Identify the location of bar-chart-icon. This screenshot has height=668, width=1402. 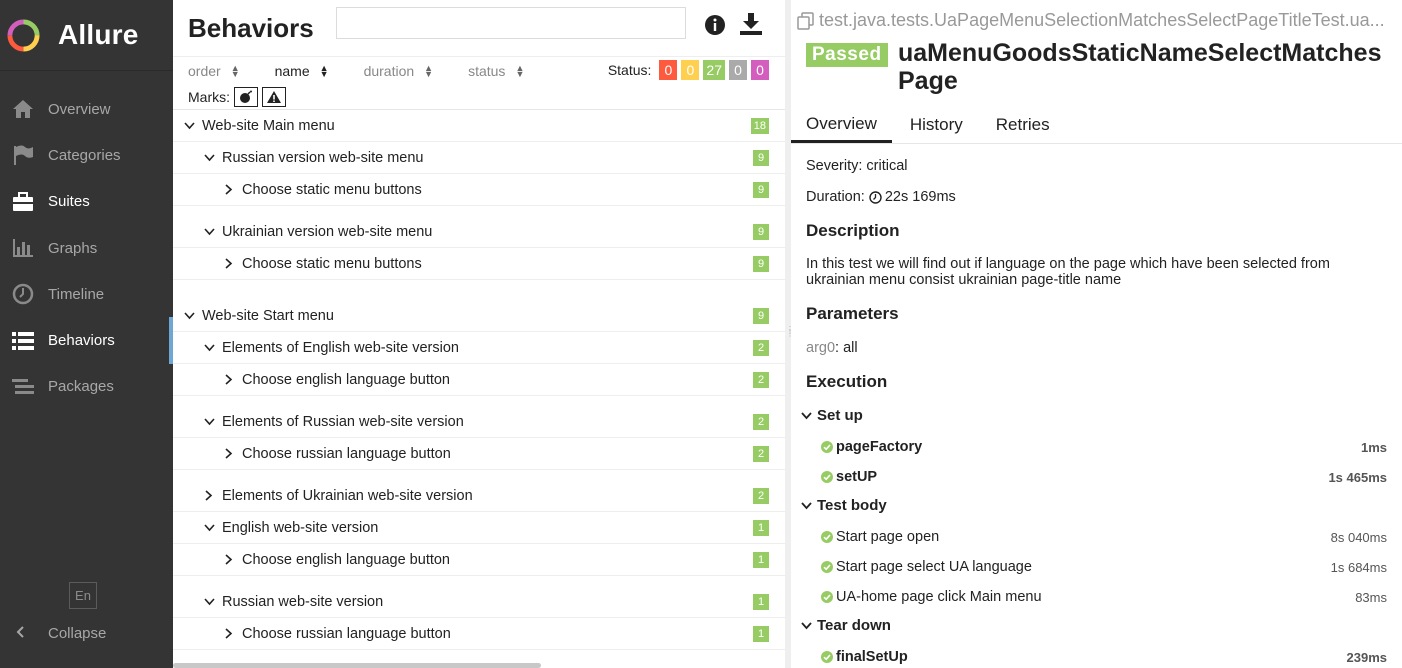
(23, 248).